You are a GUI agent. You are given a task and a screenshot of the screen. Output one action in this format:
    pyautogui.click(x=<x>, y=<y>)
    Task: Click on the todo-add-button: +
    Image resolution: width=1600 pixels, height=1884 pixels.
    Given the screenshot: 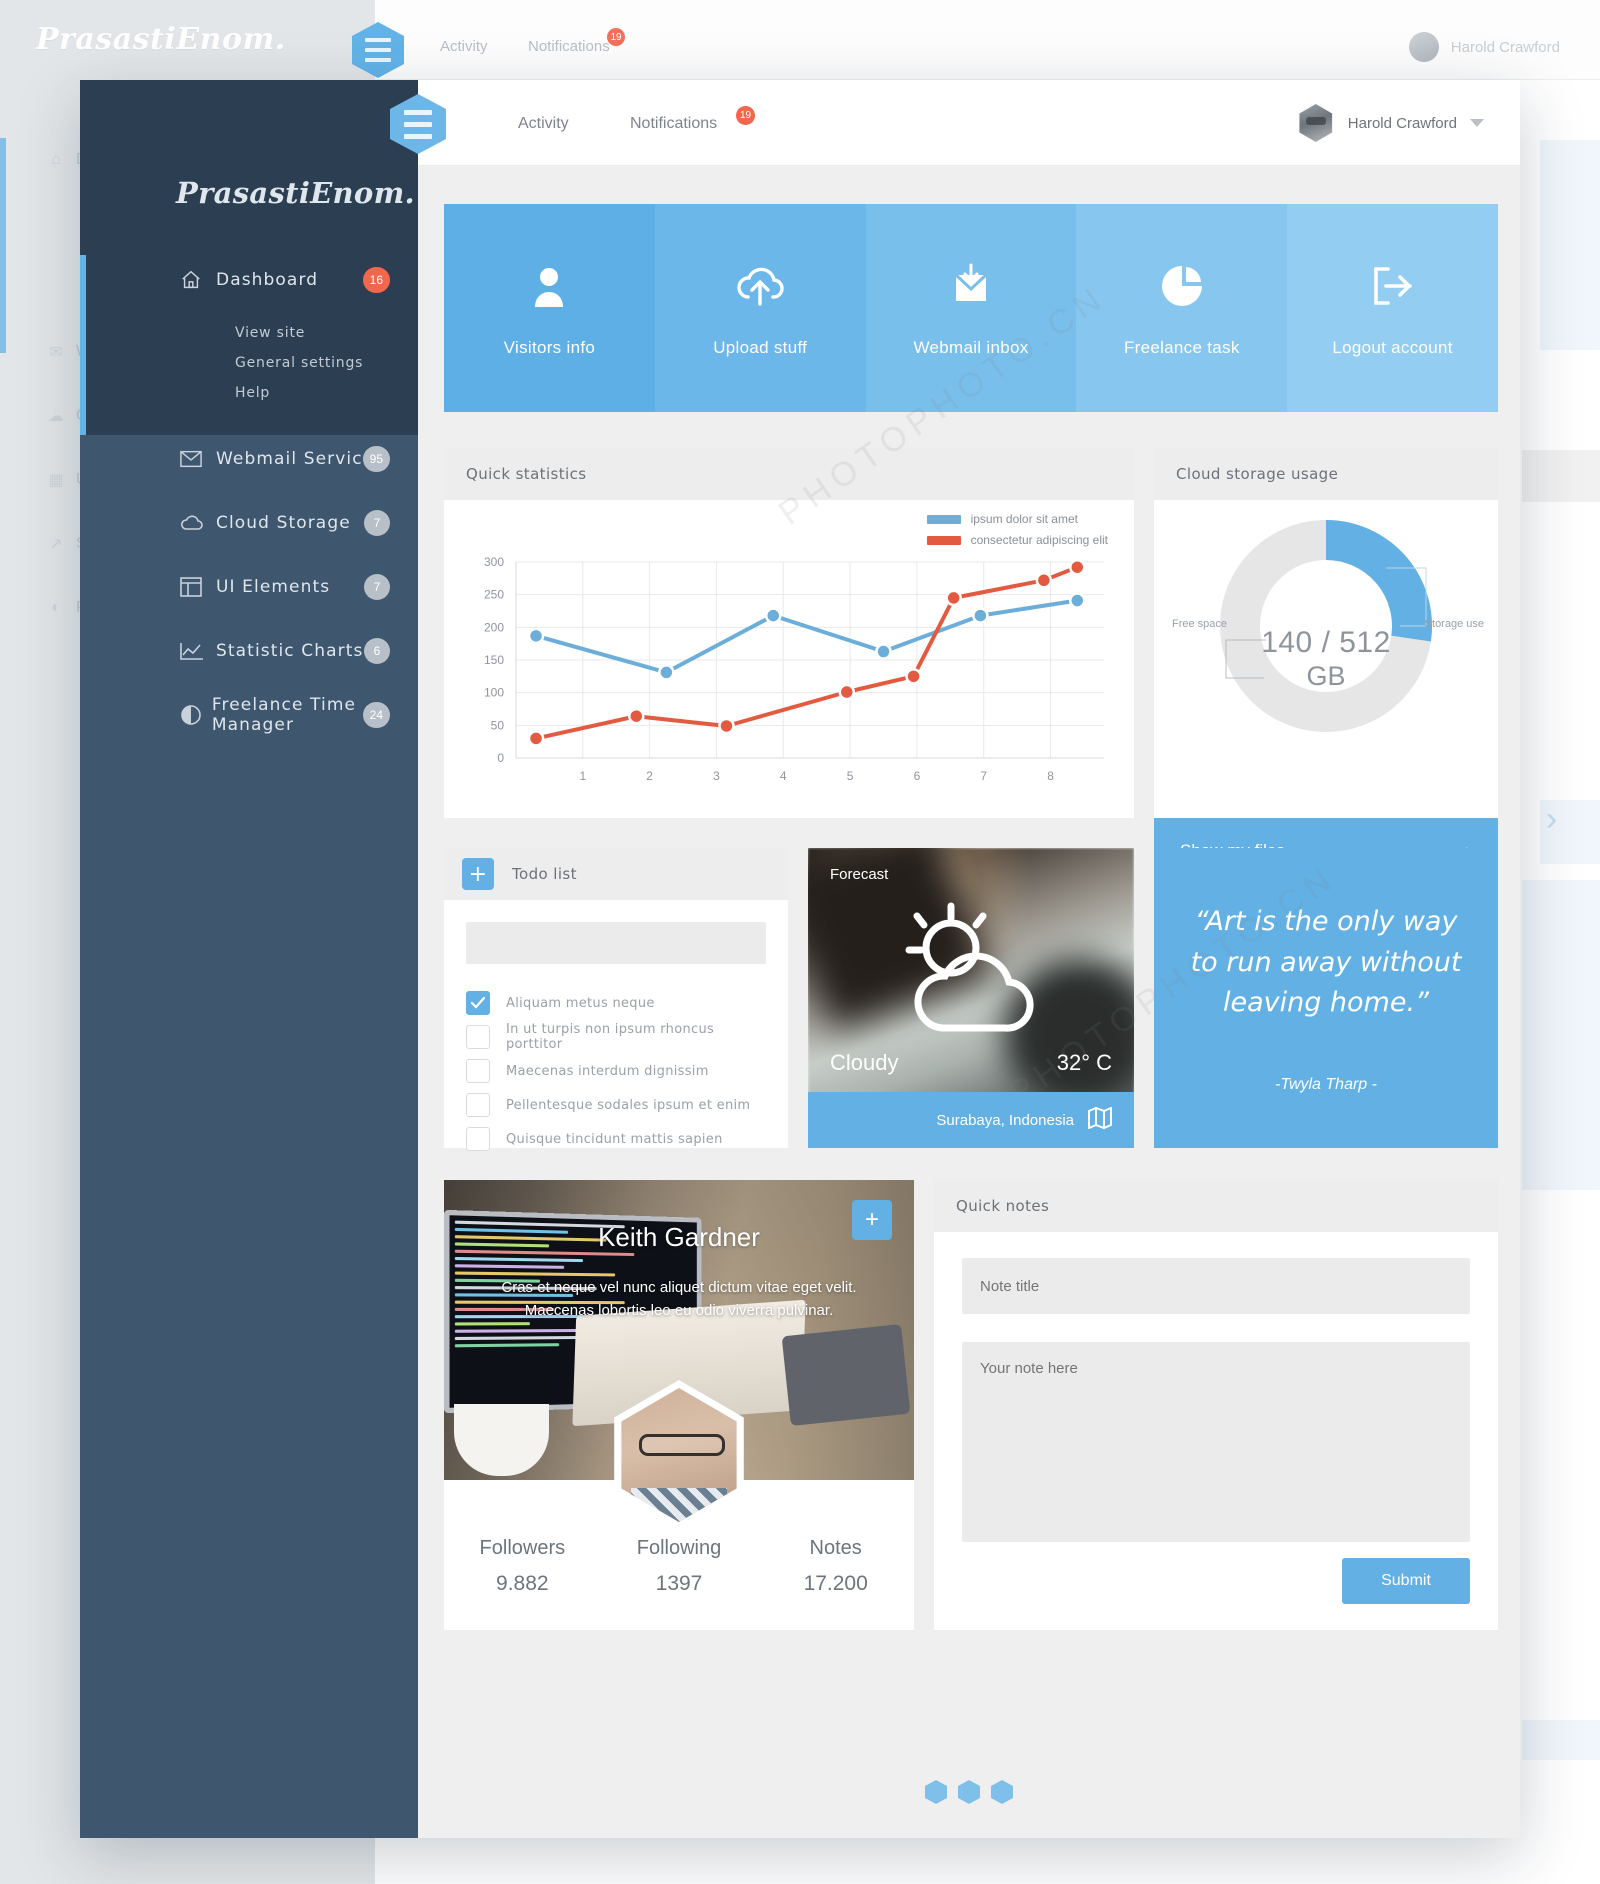 What is the action you would take?
    pyautogui.click(x=478, y=874)
    